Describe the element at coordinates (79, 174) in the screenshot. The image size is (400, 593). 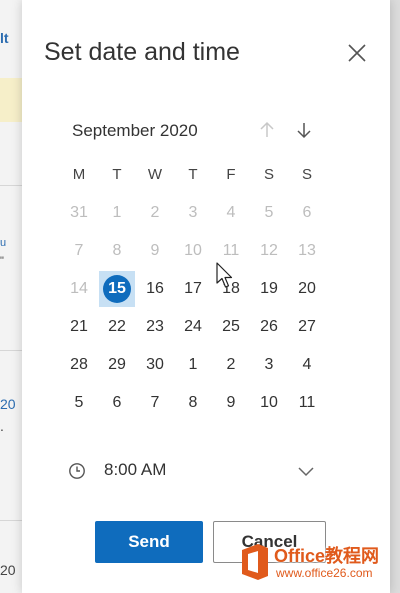
I see `weekday-label: M` at that location.